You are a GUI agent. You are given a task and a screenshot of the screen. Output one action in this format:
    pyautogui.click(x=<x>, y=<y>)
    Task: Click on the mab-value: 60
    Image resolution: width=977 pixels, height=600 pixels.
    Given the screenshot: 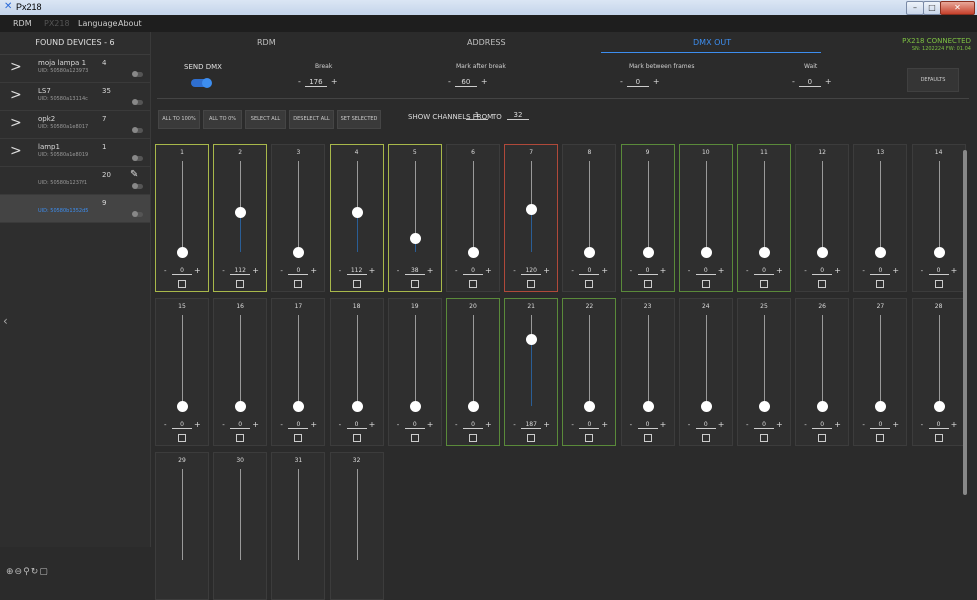 What is the action you would take?
    pyautogui.click(x=465, y=82)
    